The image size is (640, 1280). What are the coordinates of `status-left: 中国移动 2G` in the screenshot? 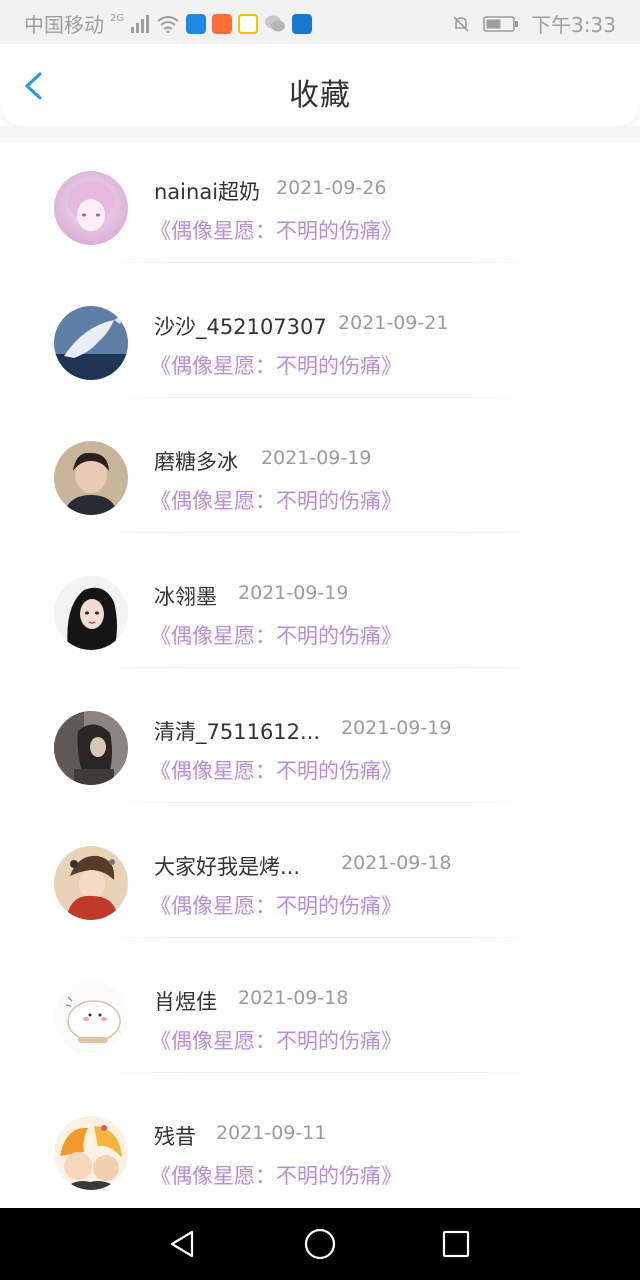 It's located at (168, 23).